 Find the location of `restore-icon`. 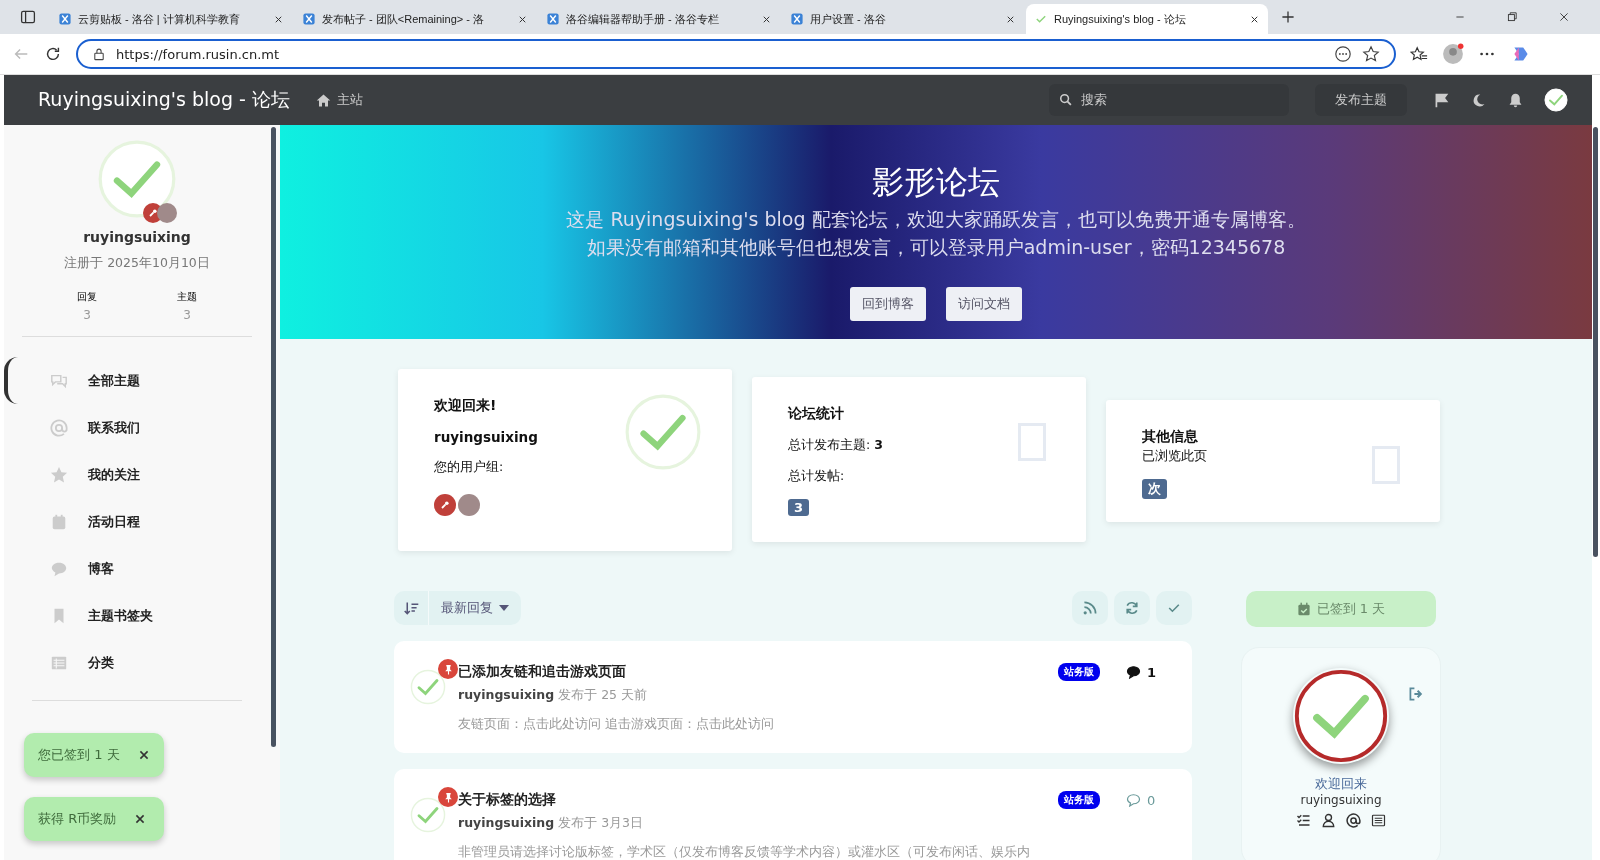

restore-icon is located at coordinates (1512, 17).